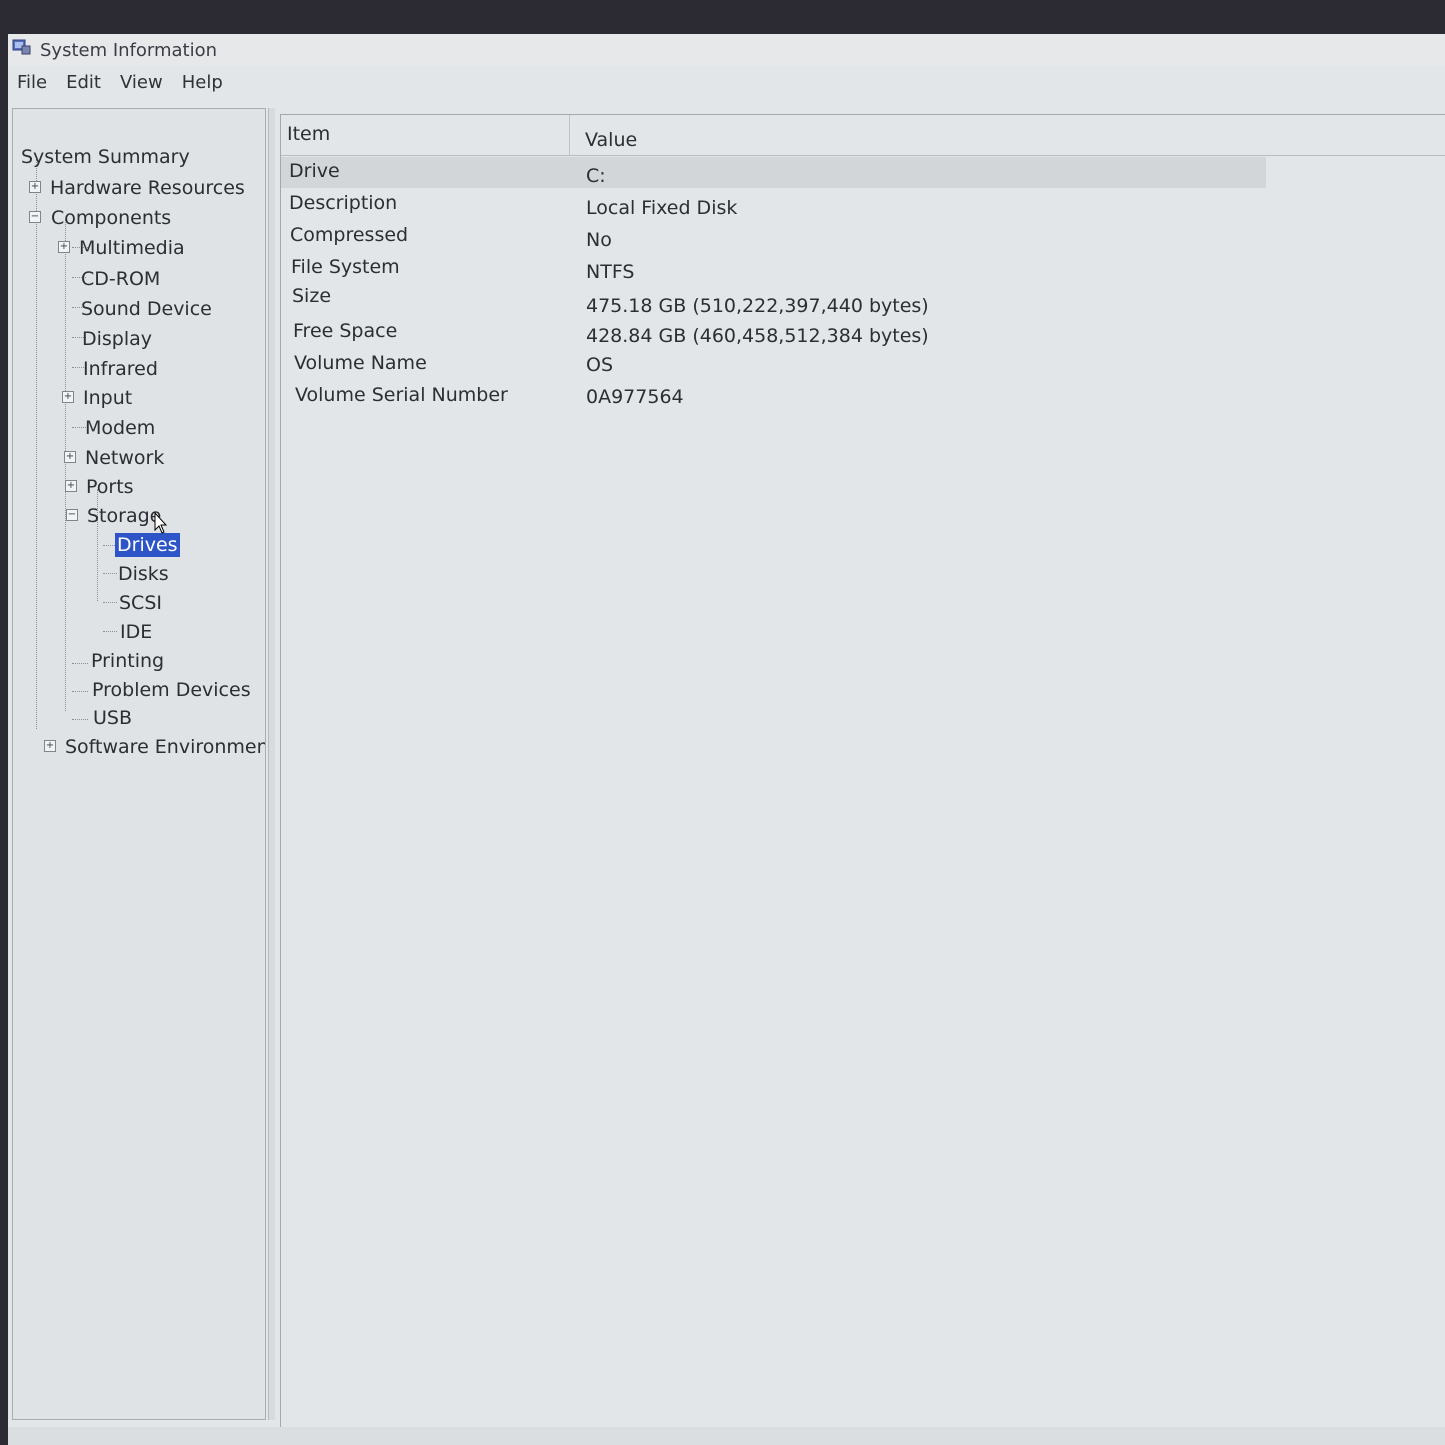  Describe the element at coordinates (120, 428) in the screenshot. I see `tree-item-modem: Modem` at that location.